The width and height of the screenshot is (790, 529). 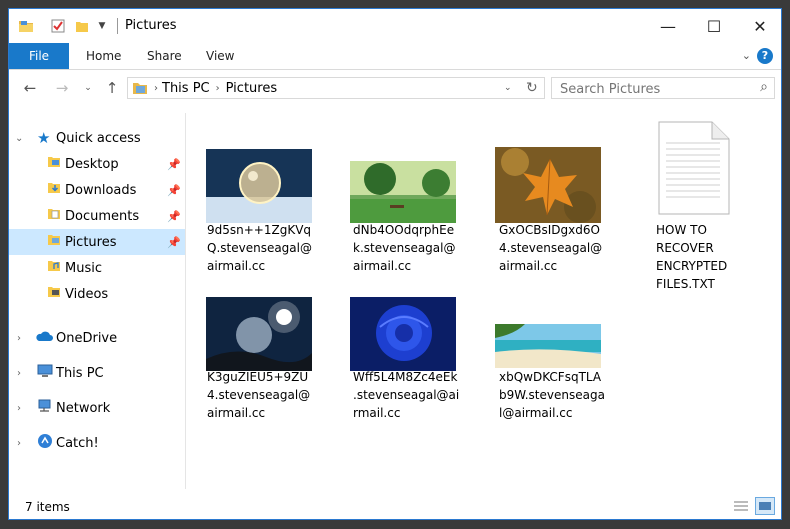 I want to click on breadcrumb-this-pc: This PC, so click(x=186, y=88).